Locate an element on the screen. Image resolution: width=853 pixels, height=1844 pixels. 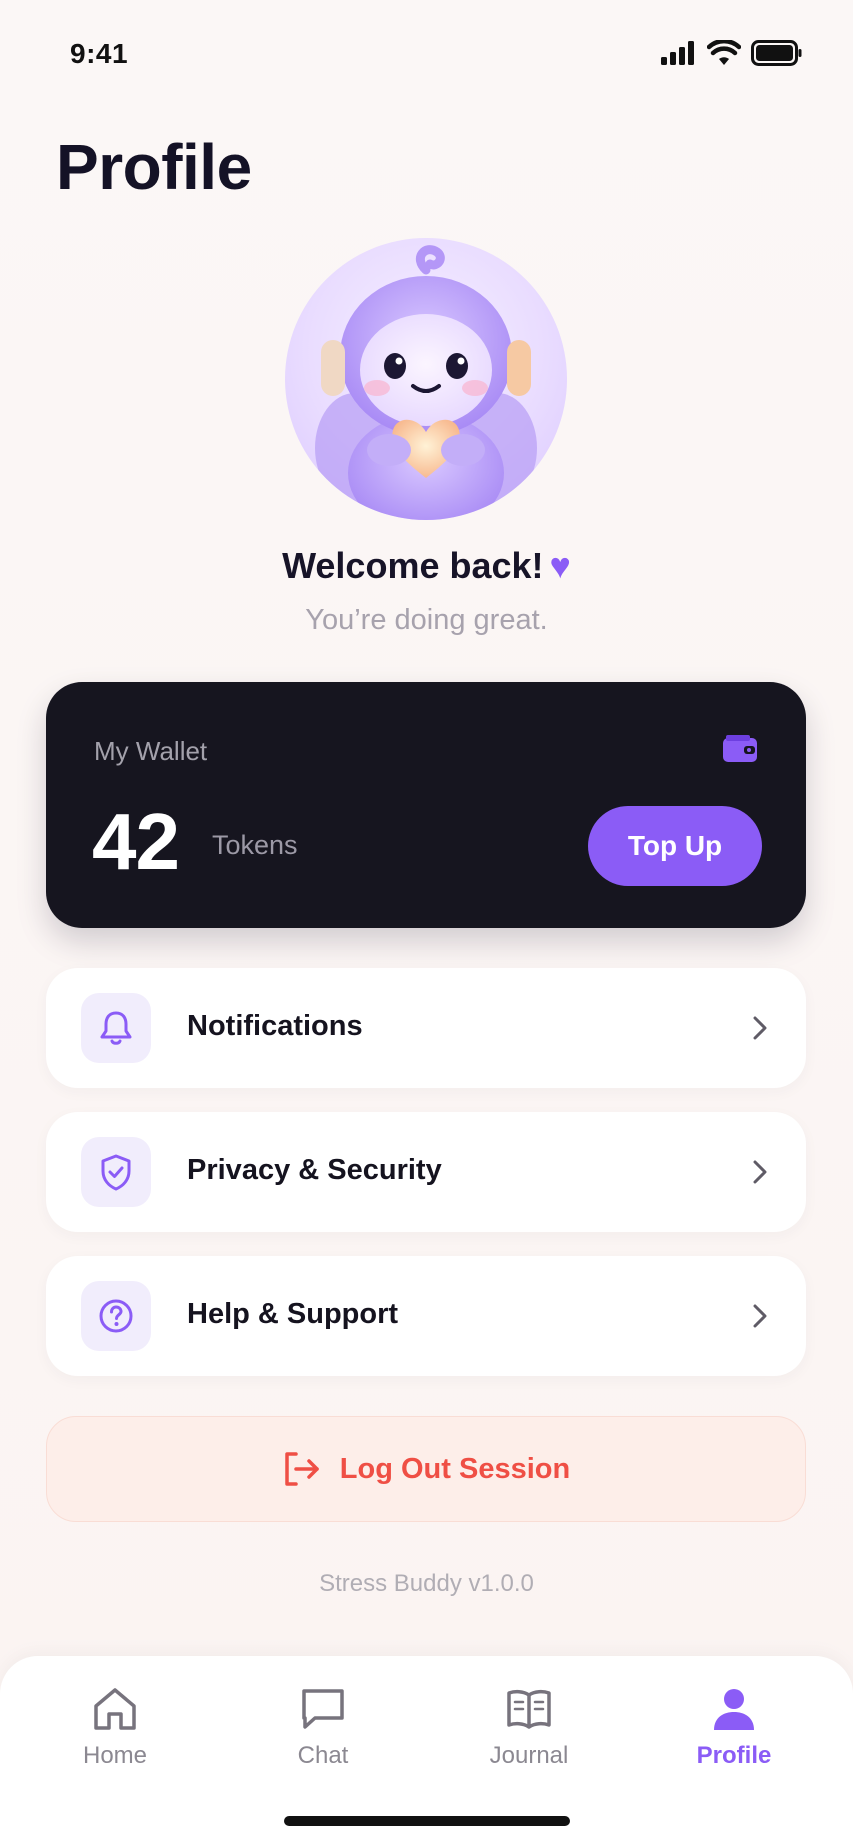
menu-label-notifications: Notifications is located at coordinates (275, 1026).